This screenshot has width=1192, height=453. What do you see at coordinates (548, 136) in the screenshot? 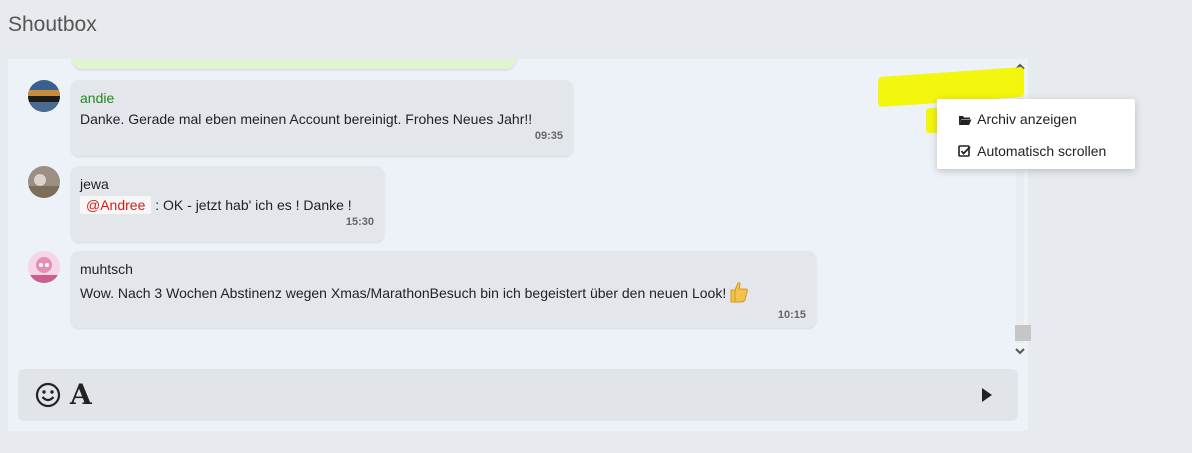
I see `message-time: 09:35` at bounding box center [548, 136].